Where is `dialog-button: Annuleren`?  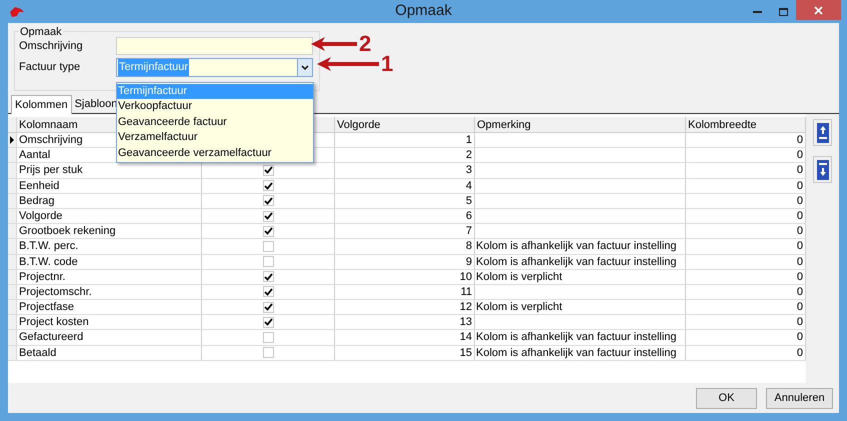
dialog-button: Annuleren is located at coordinates (799, 398).